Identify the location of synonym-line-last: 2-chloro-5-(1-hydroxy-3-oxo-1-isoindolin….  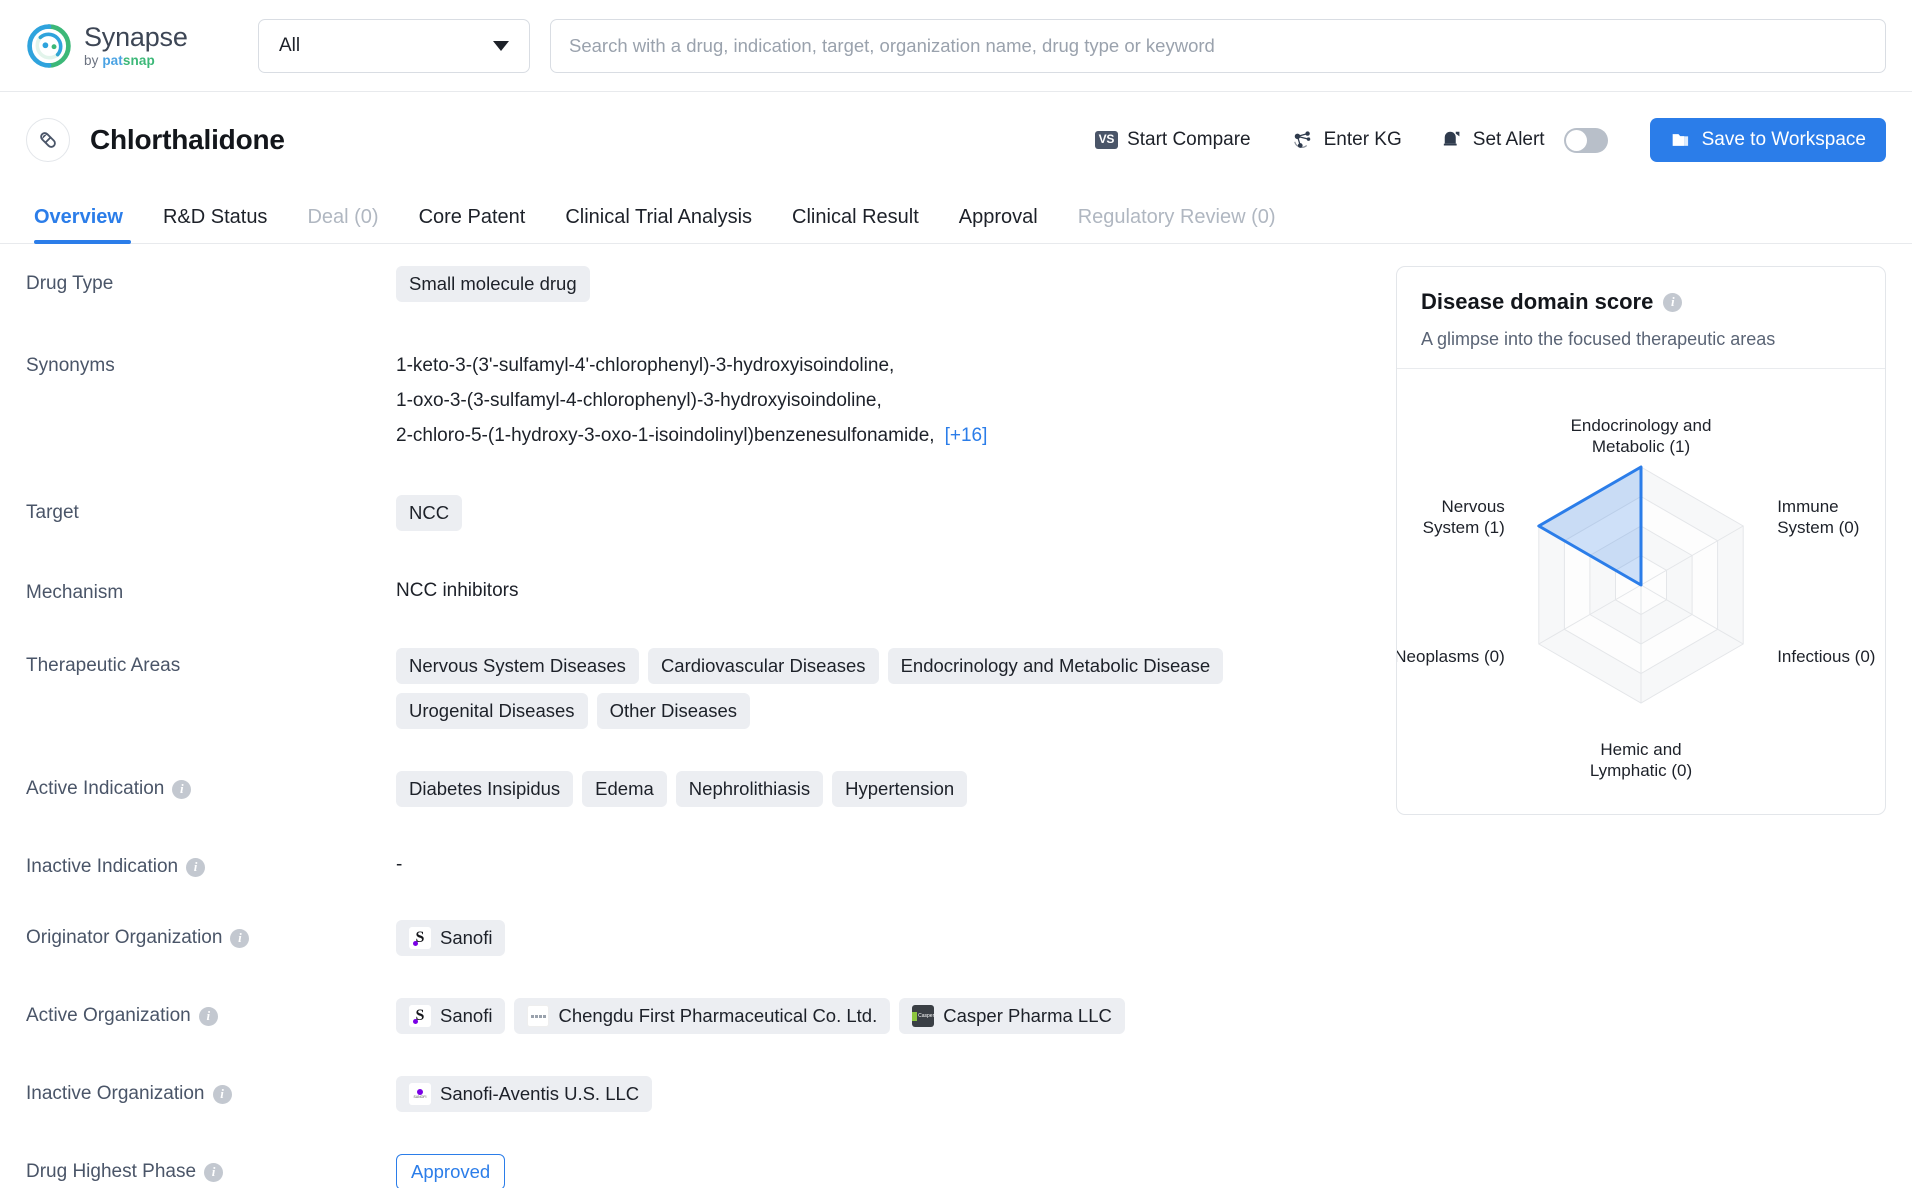
(881, 435).